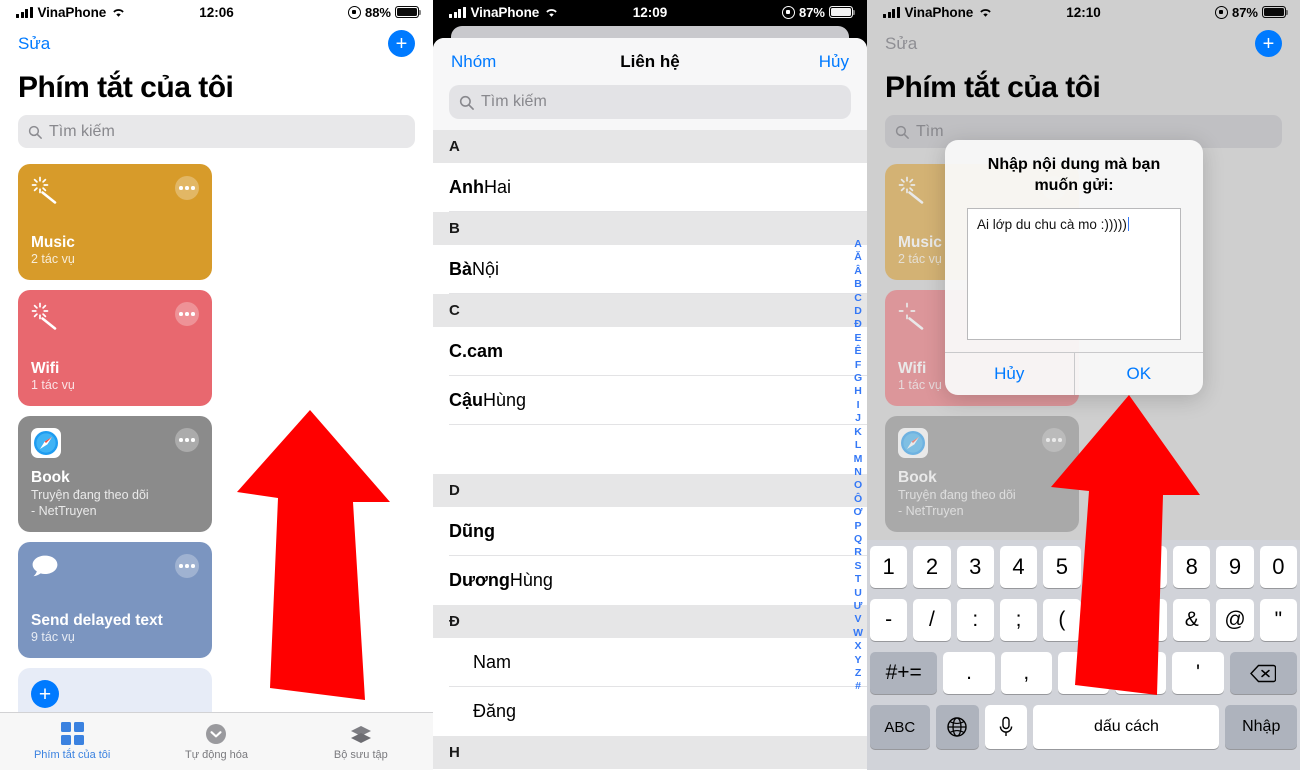 The width and height of the screenshot is (1300, 770). What do you see at coordinates (858, 459) in the screenshot?
I see `alphabet-index-letter: M` at bounding box center [858, 459].